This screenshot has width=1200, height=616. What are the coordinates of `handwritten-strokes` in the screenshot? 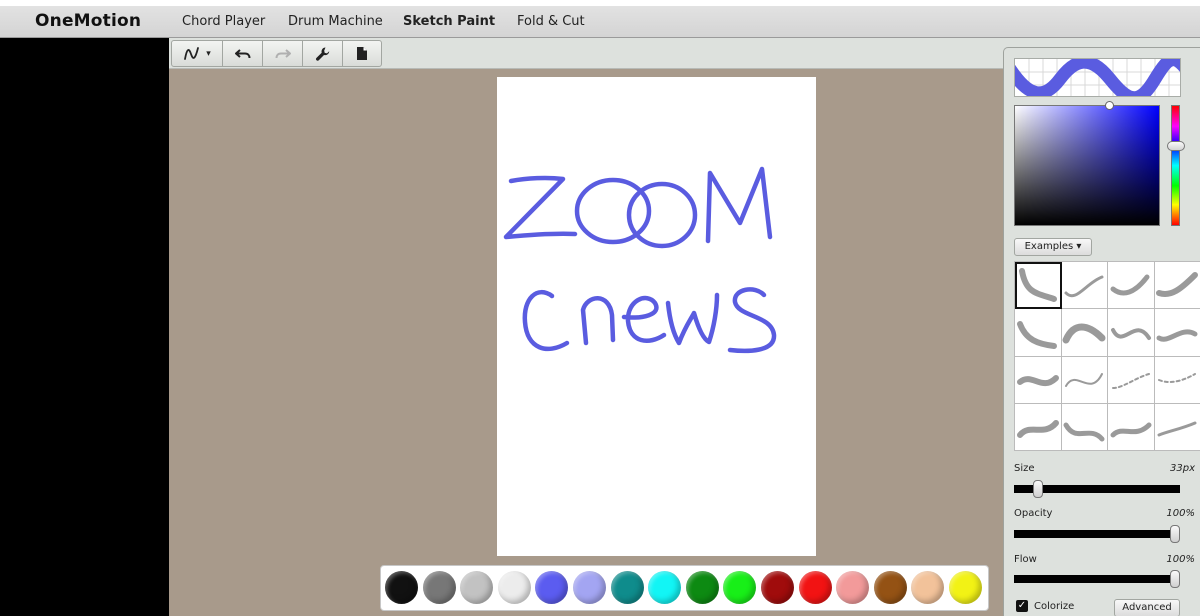 It's located at (640, 260).